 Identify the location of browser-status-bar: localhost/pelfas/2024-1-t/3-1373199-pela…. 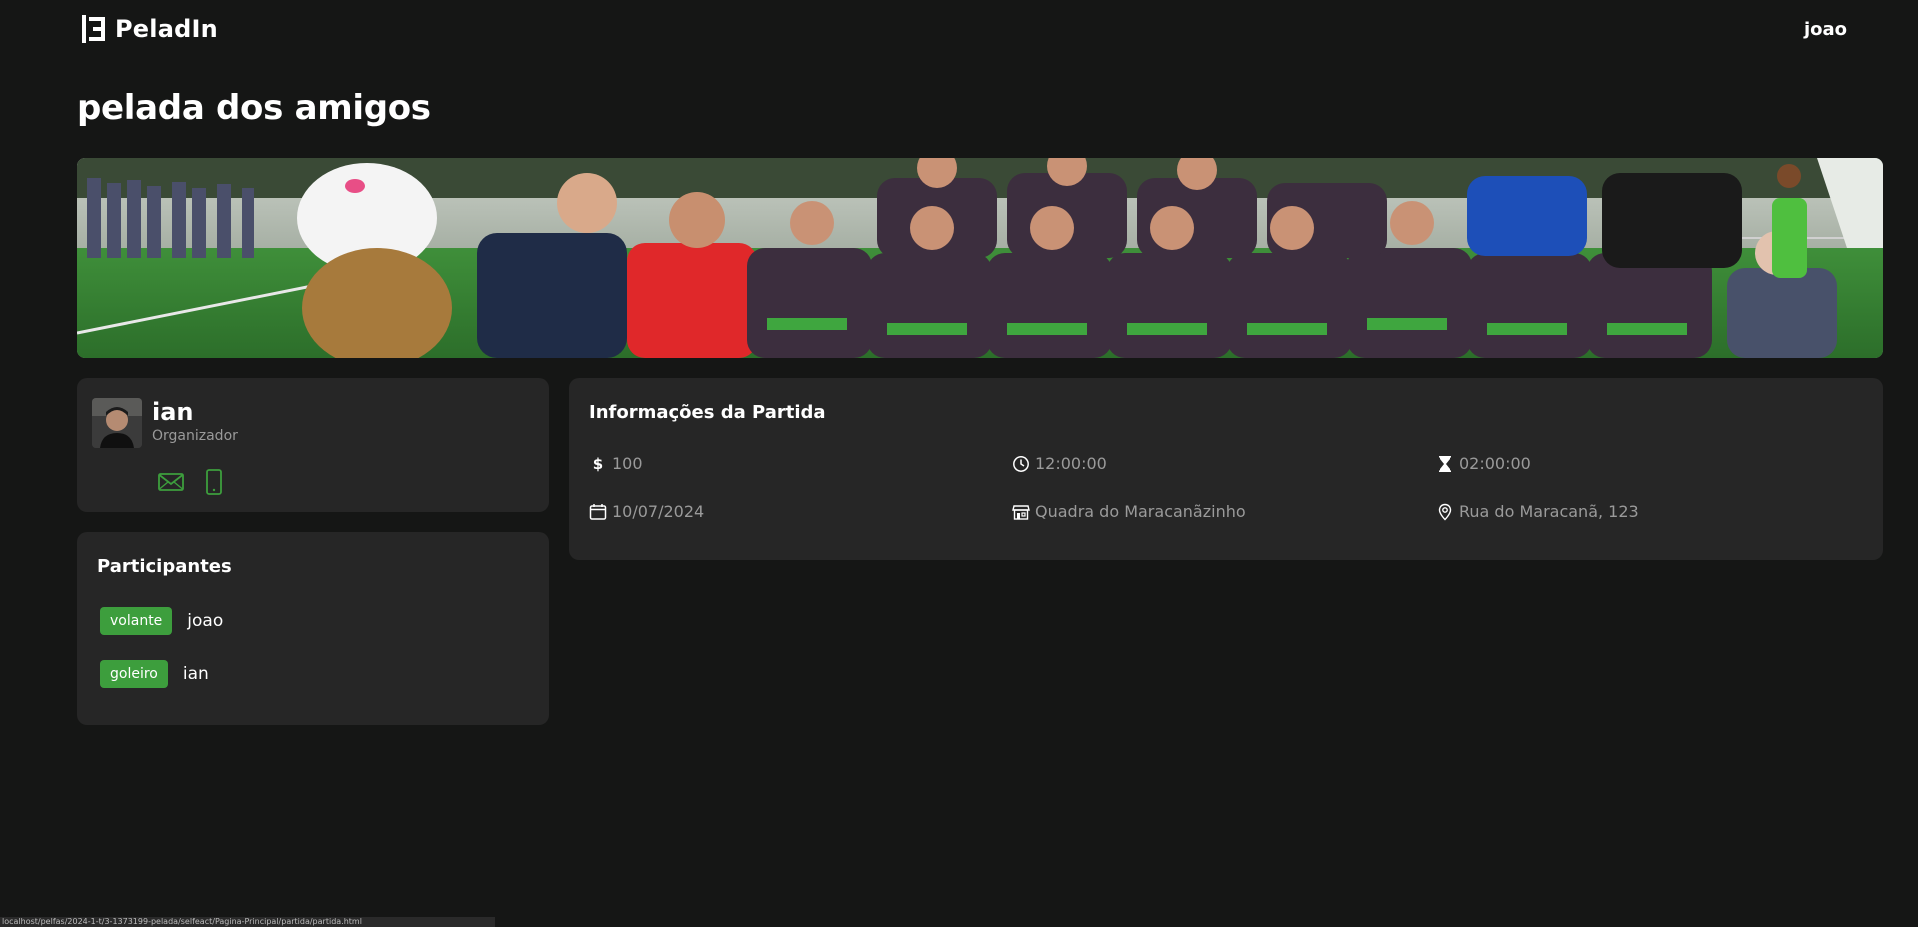
(247, 922).